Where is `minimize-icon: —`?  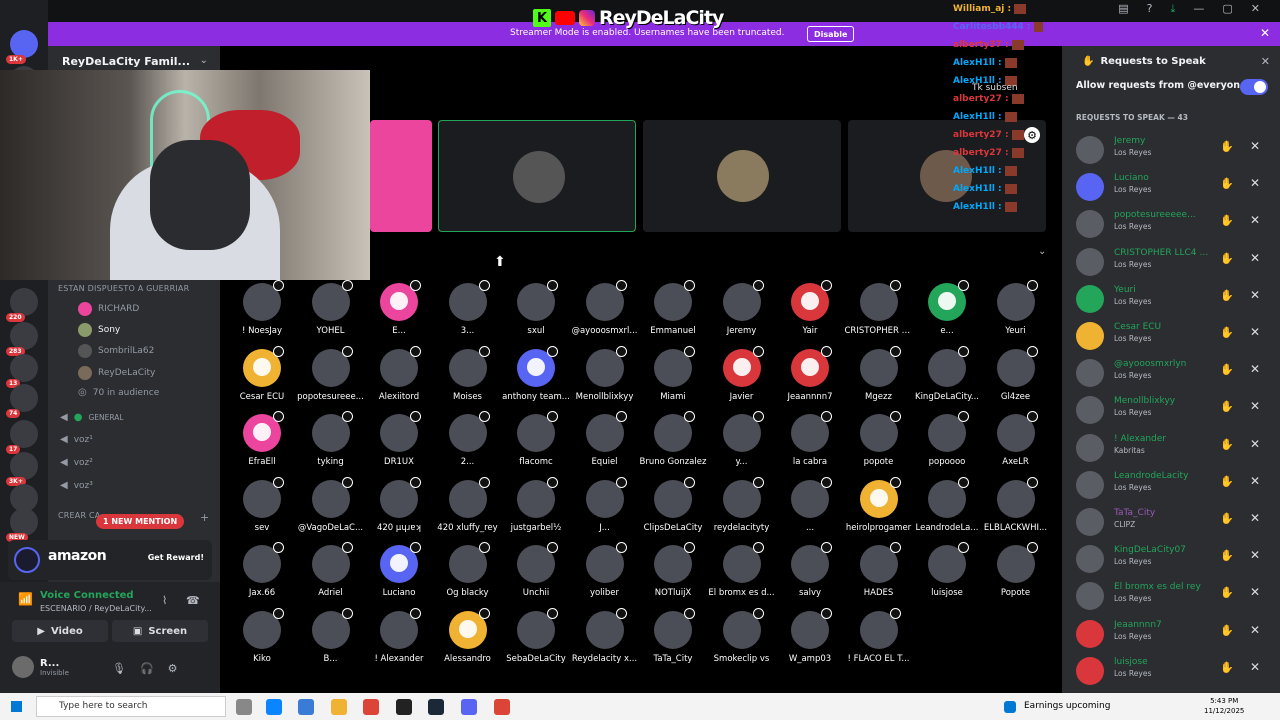 minimize-icon: — is located at coordinates (1198, 9).